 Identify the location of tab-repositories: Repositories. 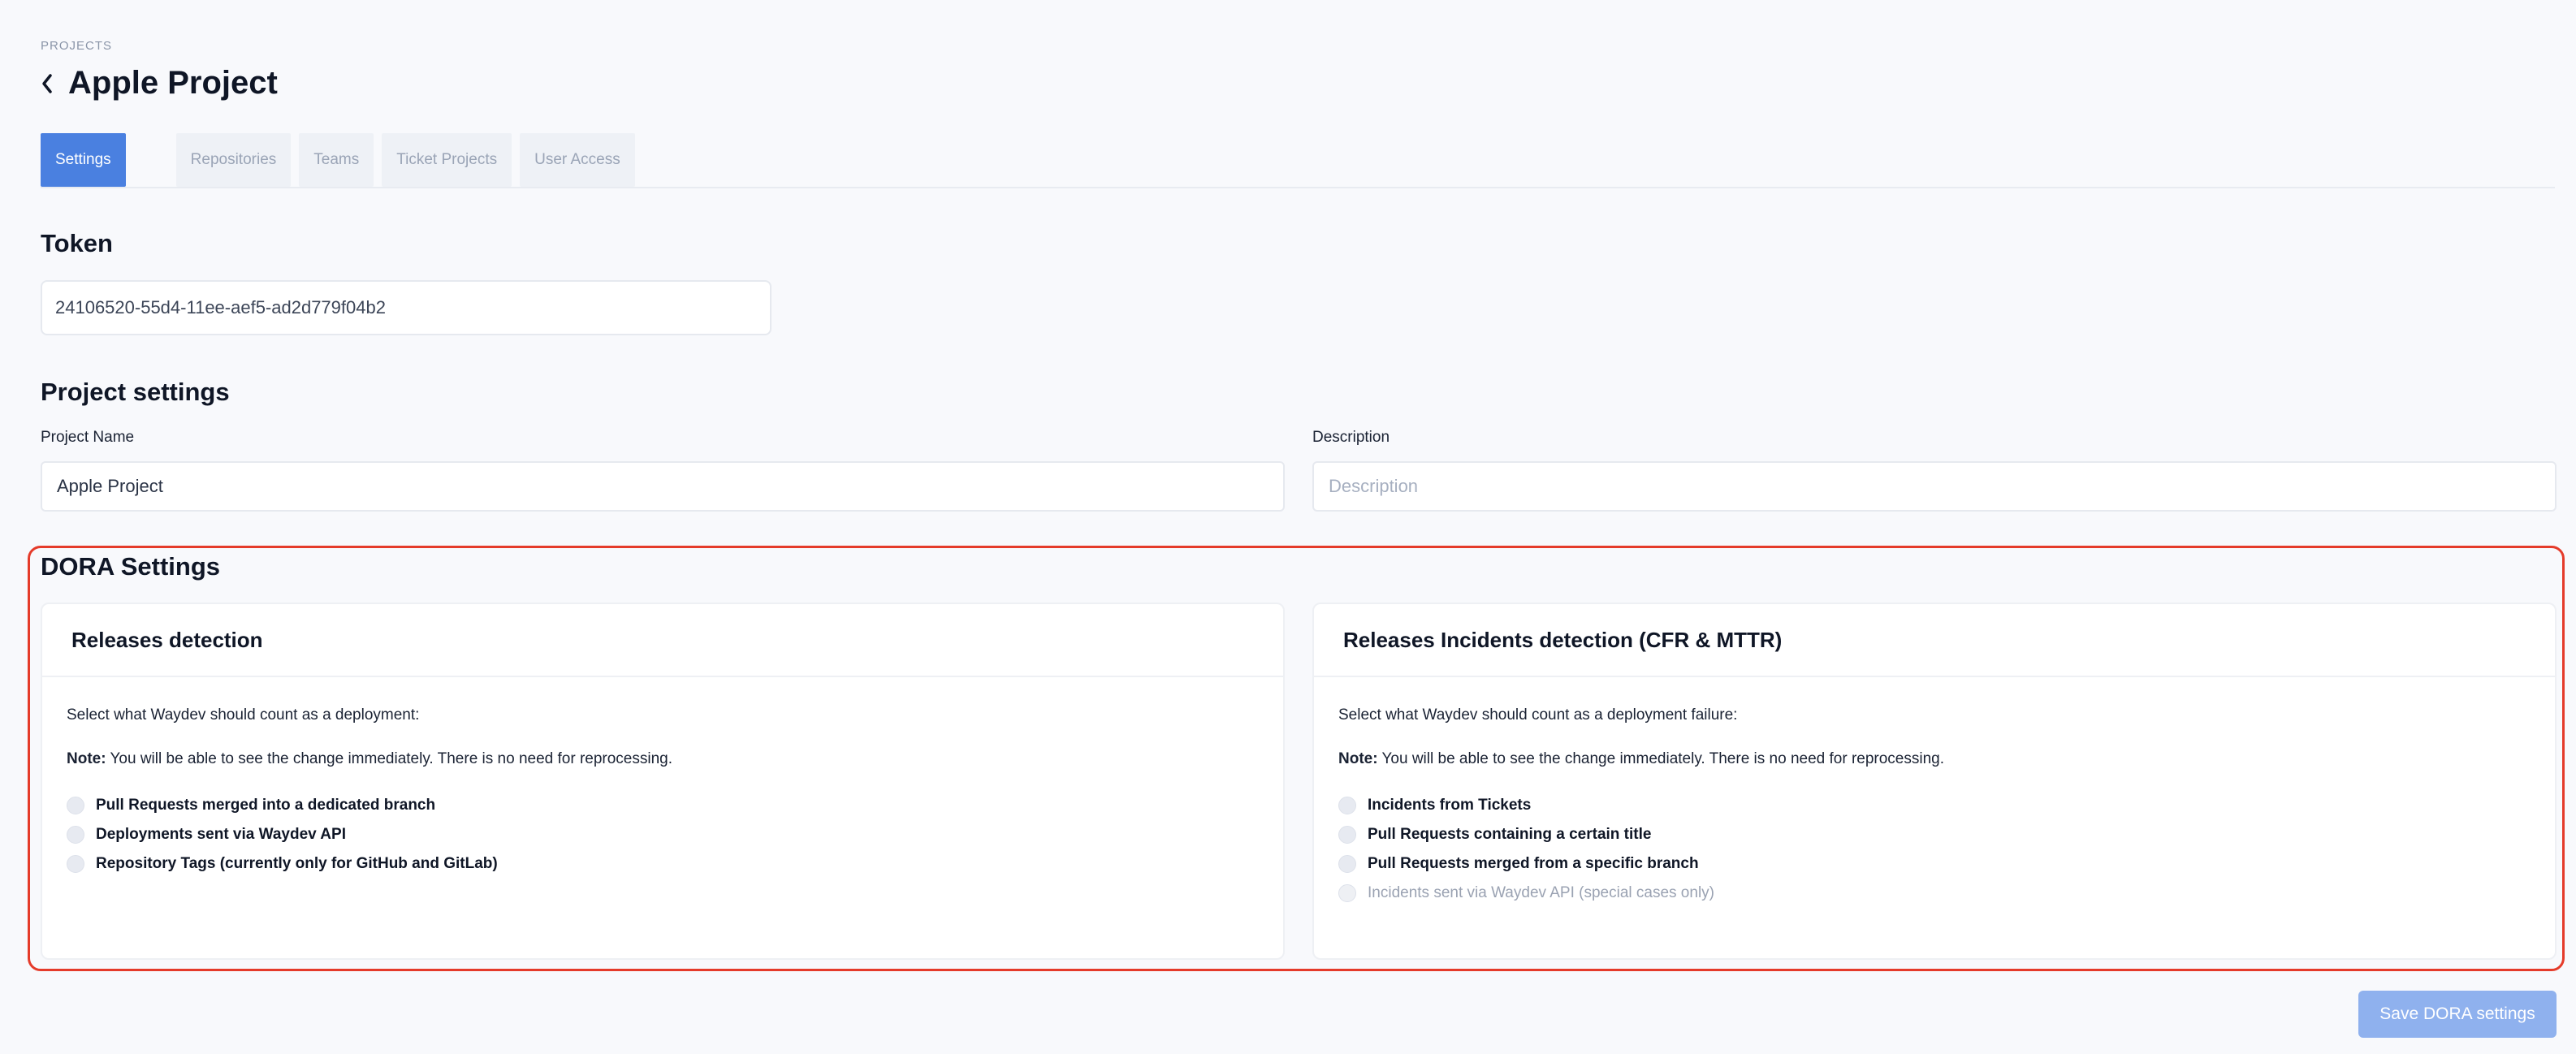
(234, 160).